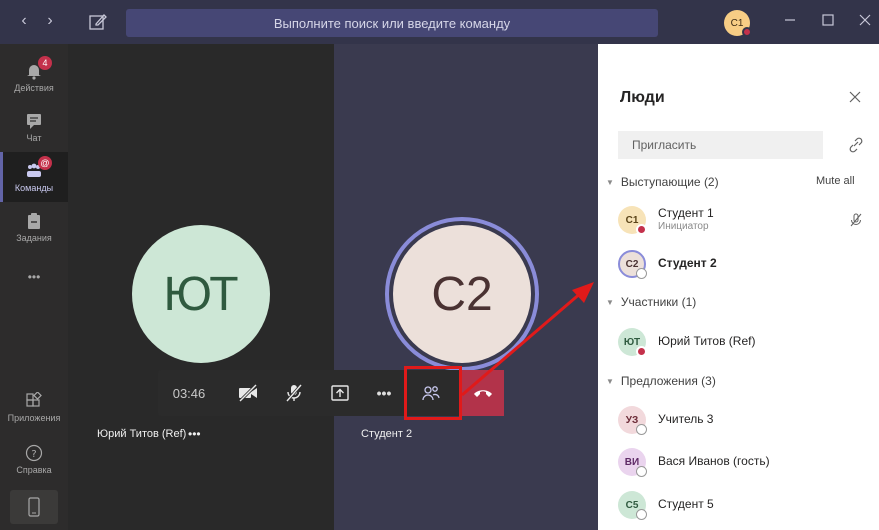 The image size is (879, 530). What do you see at coordinates (856, 145) in the screenshot?
I see `copy-link-icon` at bounding box center [856, 145].